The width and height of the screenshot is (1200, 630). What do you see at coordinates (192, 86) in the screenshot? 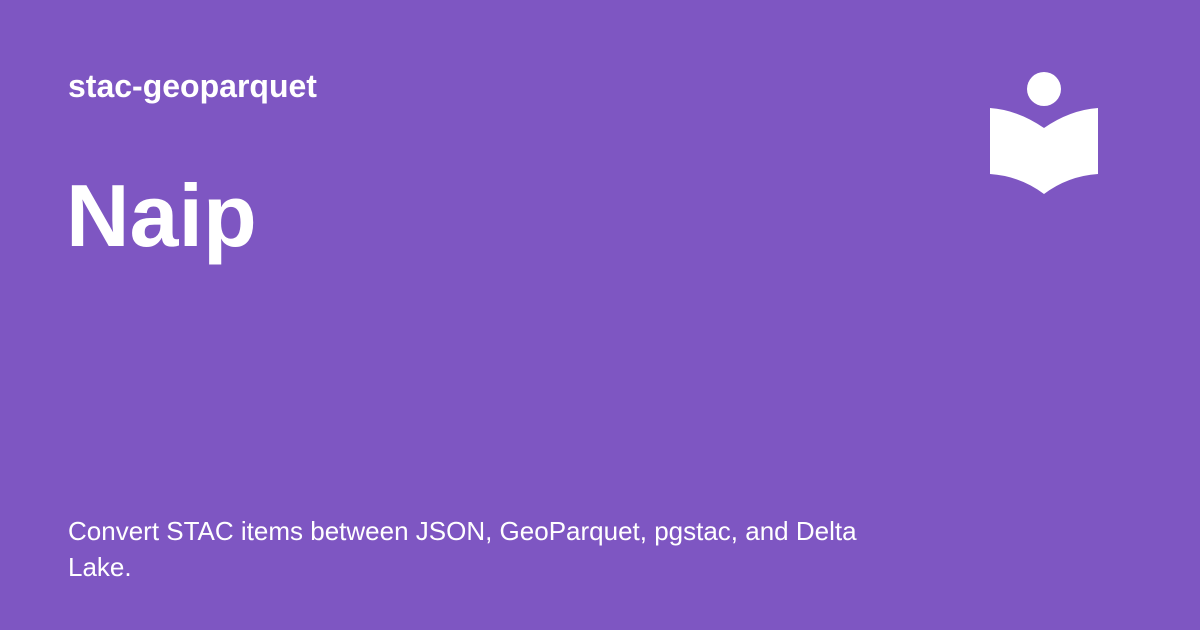
I see `site-name: stac-geoparquet` at bounding box center [192, 86].